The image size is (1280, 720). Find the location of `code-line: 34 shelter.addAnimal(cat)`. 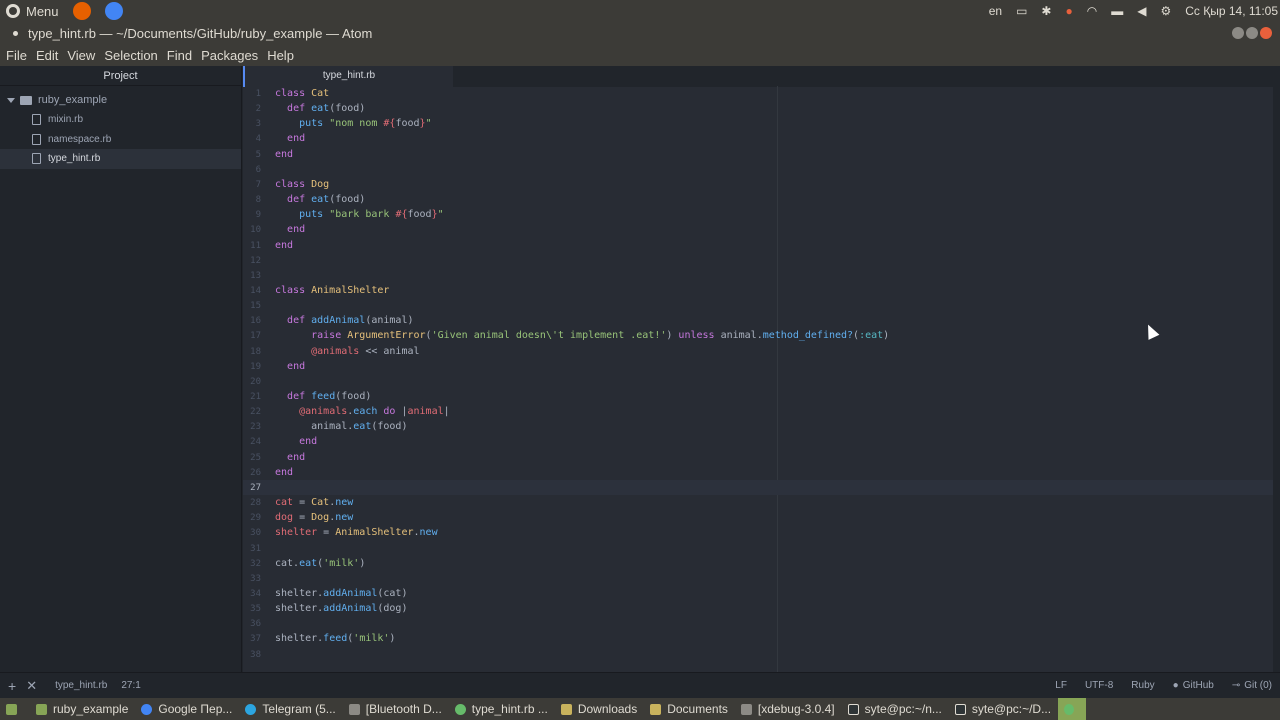

code-line: 34 shelter.addAnimal(cat) is located at coordinates (758, 593).